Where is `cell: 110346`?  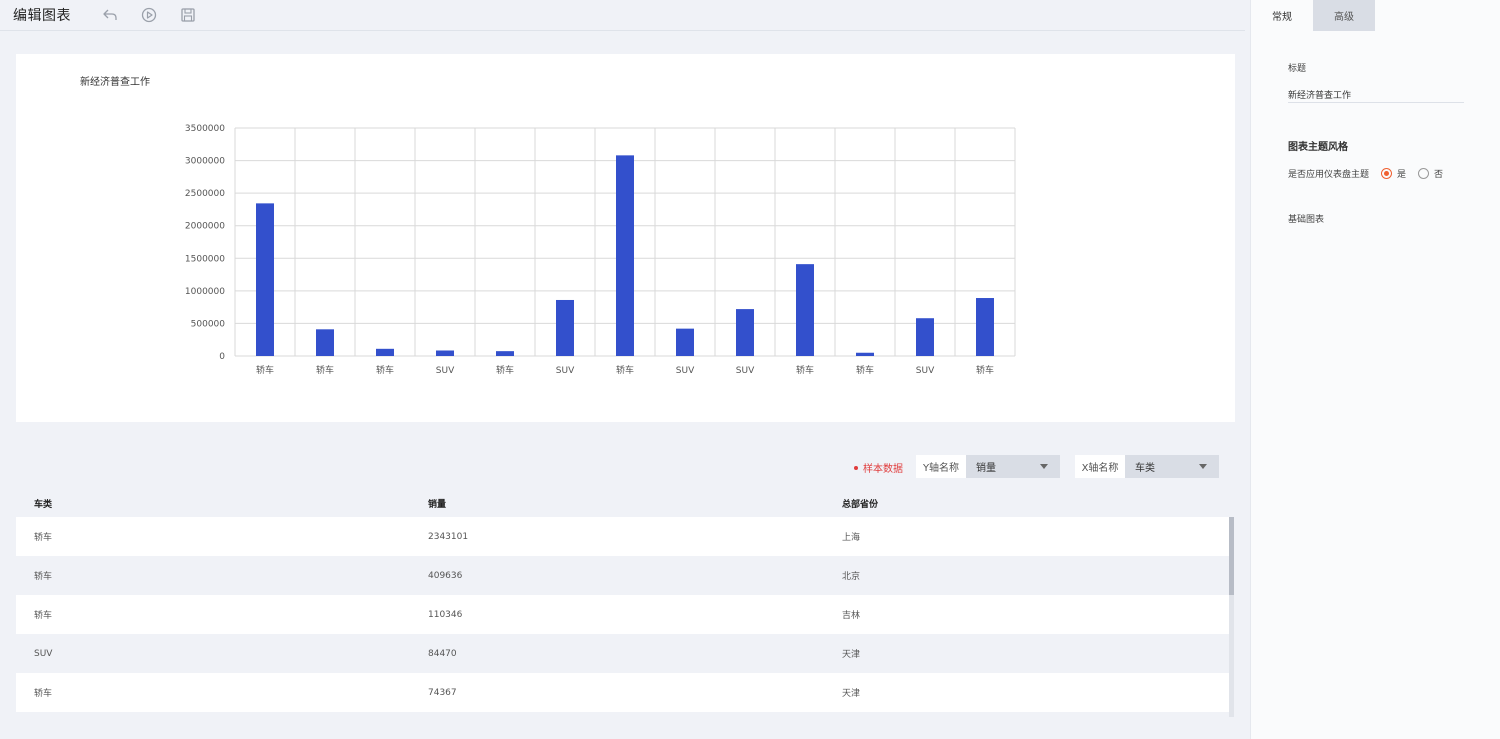
cell: 110346 is located at coordinates (445, 614).